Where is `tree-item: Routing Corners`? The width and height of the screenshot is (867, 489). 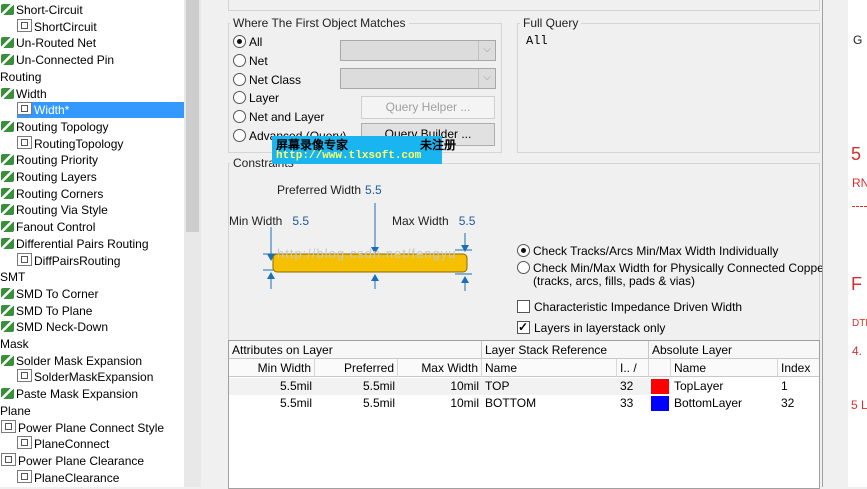 tree-item: Routing Corners is located at coordinates (52, 194).